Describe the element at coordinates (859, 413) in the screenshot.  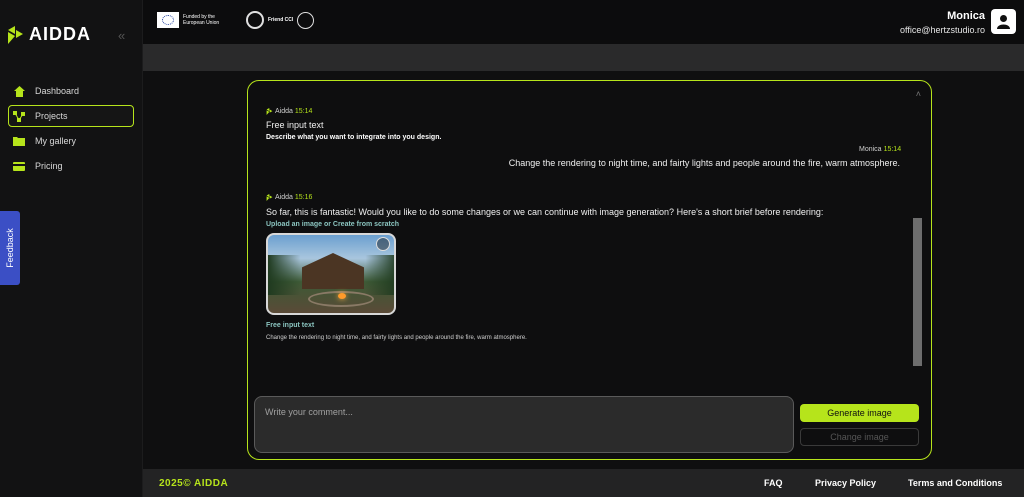
I see `generate-image-button: Generate image` at that location.